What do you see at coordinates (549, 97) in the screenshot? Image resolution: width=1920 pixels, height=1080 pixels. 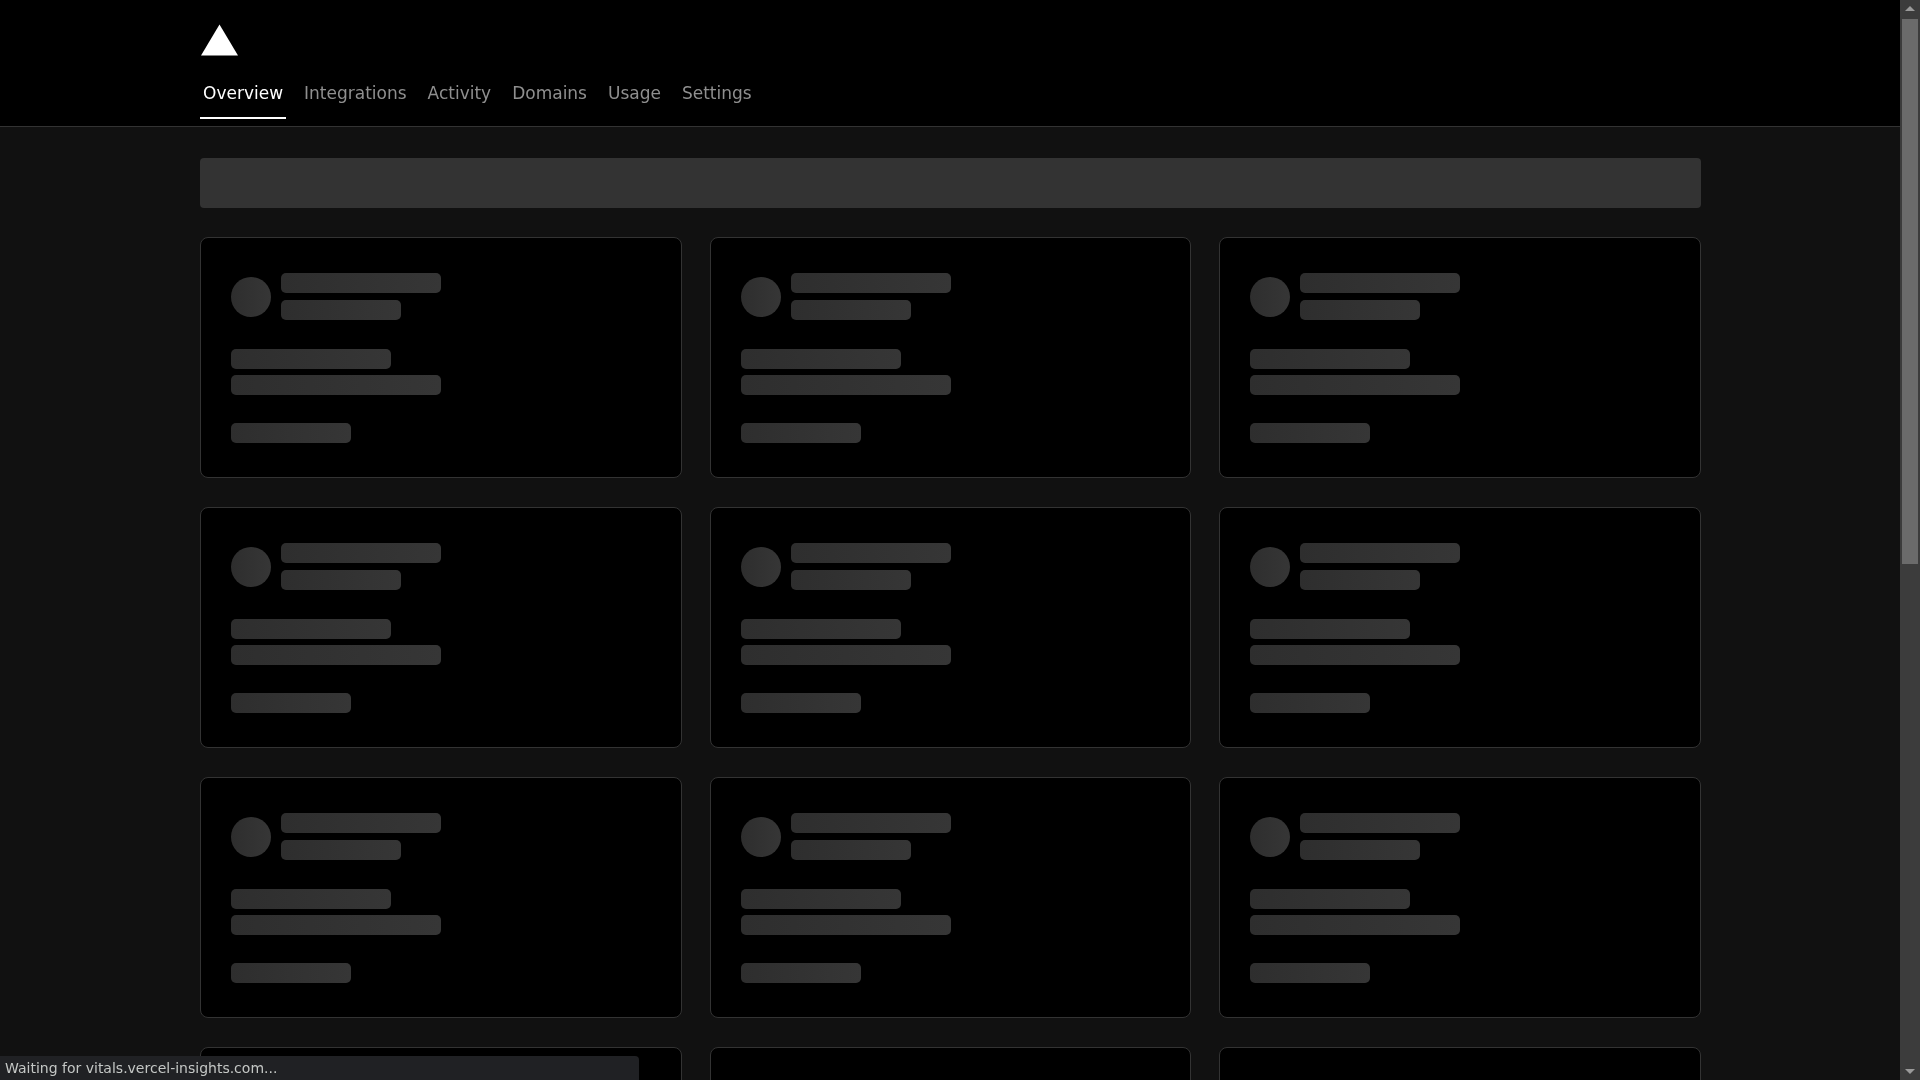 I see `nav-tab: Domains` at bounding box center [549, 97].